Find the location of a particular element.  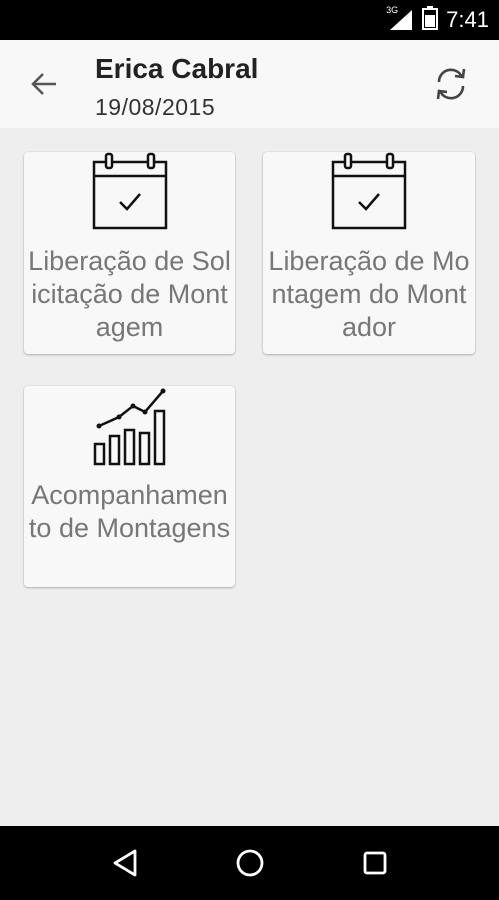

signal-icon: 3G is located at coordinates (400, 18).